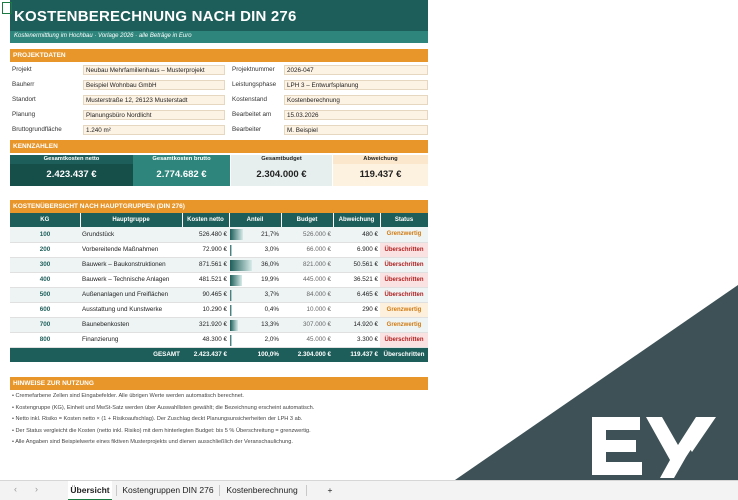 The width and height of the screenshot is (738, 500). I want to click on tab-kostenberechnung: Kostenberechnung, so click(262, 490).